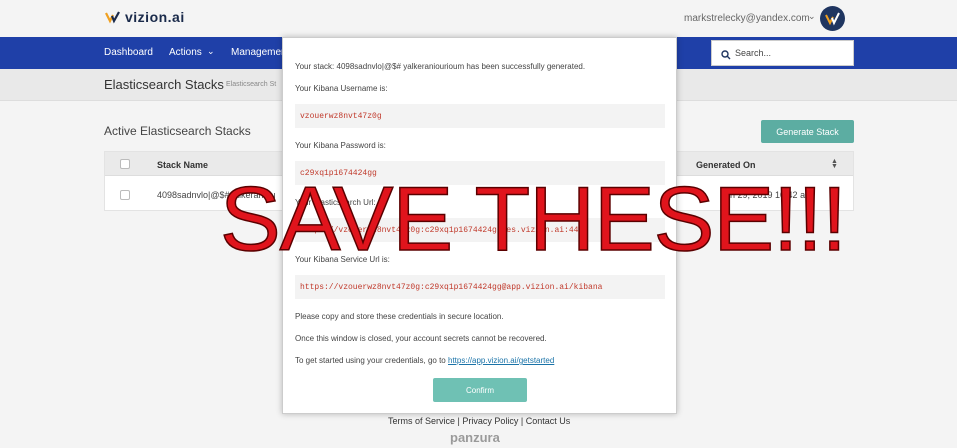 The height and width of the screenshot is (448, 957). Describe the element at coordinates (155, 17) in the screenshot. I see `logo-text: vizion.ai` at that location.